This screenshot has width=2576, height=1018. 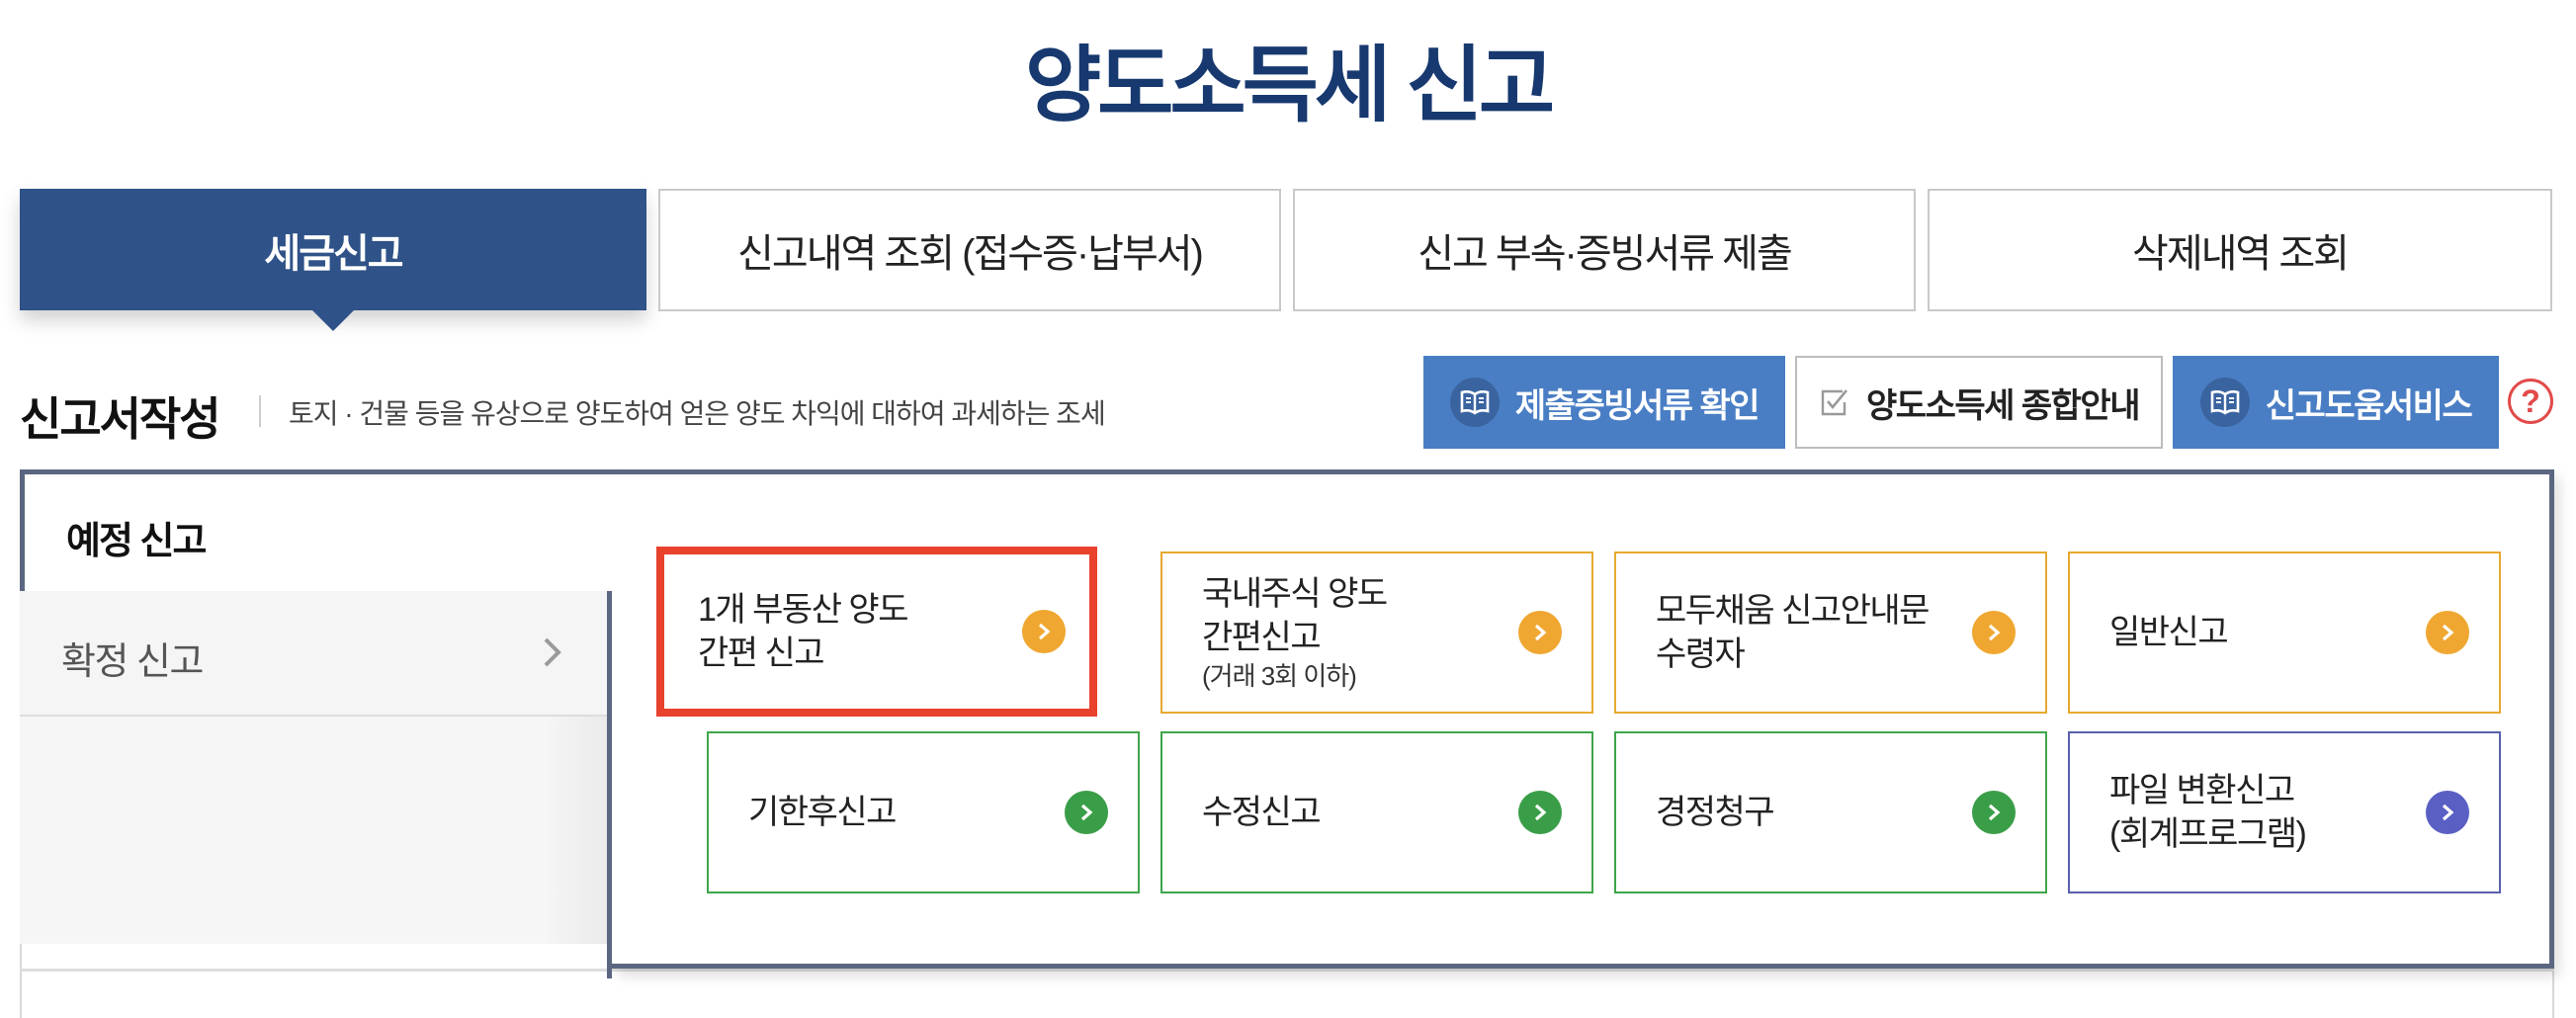 I want to click on side-menu-final: 확정 신고, so click(x=316, y=654).